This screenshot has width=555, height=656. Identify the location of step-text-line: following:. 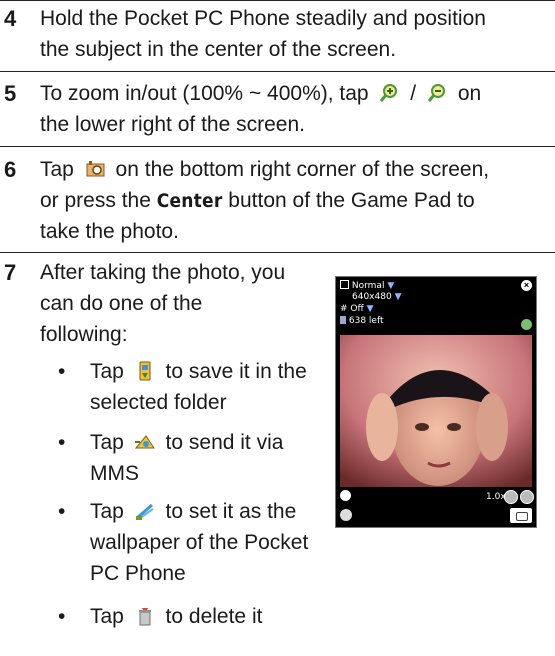
(84, 334).